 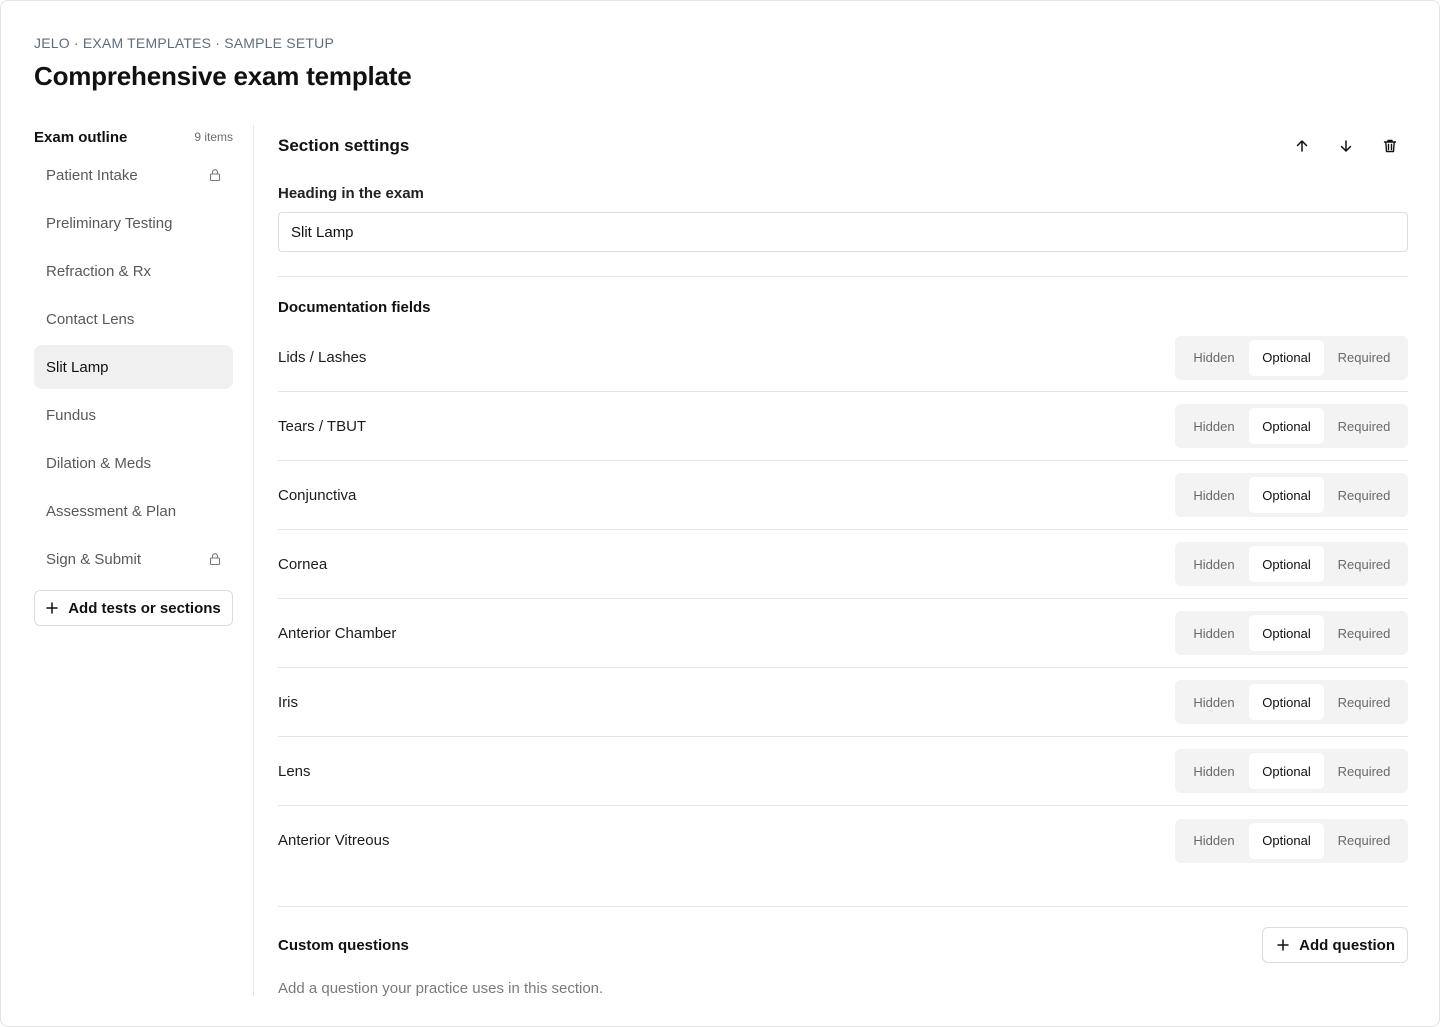 What do you see at coordinates (322, 357) in the screenshot?
I see `field-label: Lids / Lashes` at bounding box center [322, 357].